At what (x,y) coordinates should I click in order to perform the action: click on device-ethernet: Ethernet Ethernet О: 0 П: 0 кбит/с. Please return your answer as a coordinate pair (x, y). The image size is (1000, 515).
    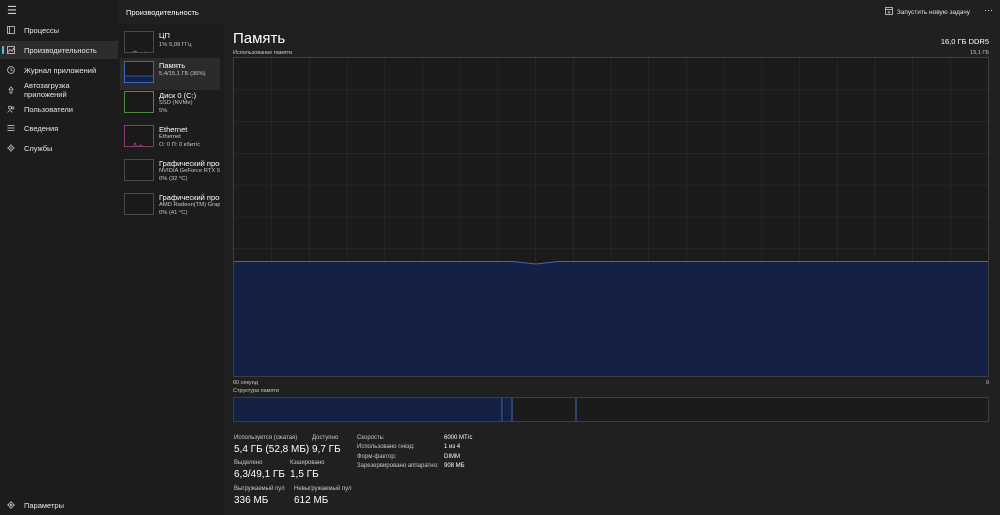
    Looking at the image, I should click on (170, 138).